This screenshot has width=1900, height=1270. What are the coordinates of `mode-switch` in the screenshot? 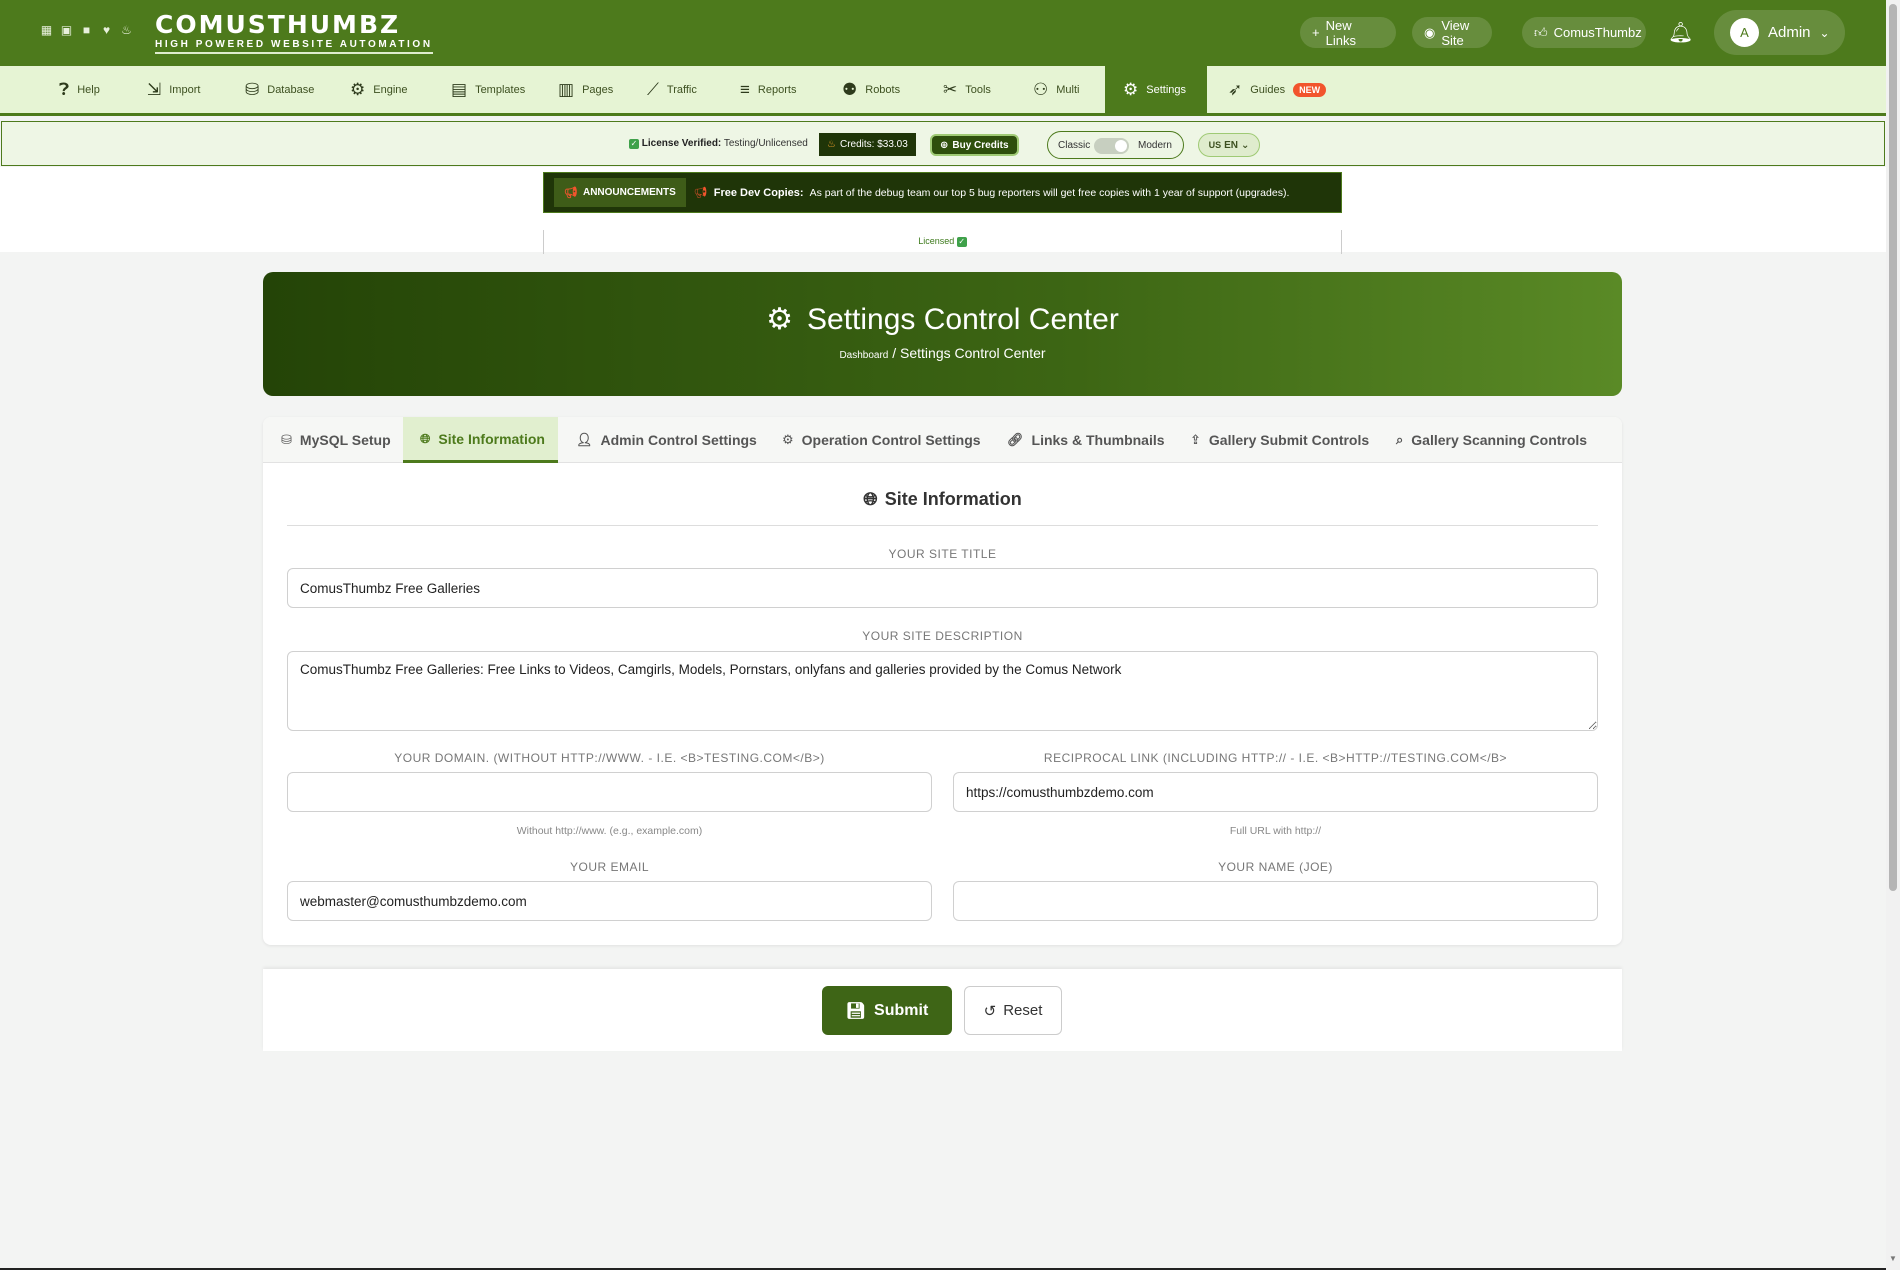 It's located at (1111, 146).